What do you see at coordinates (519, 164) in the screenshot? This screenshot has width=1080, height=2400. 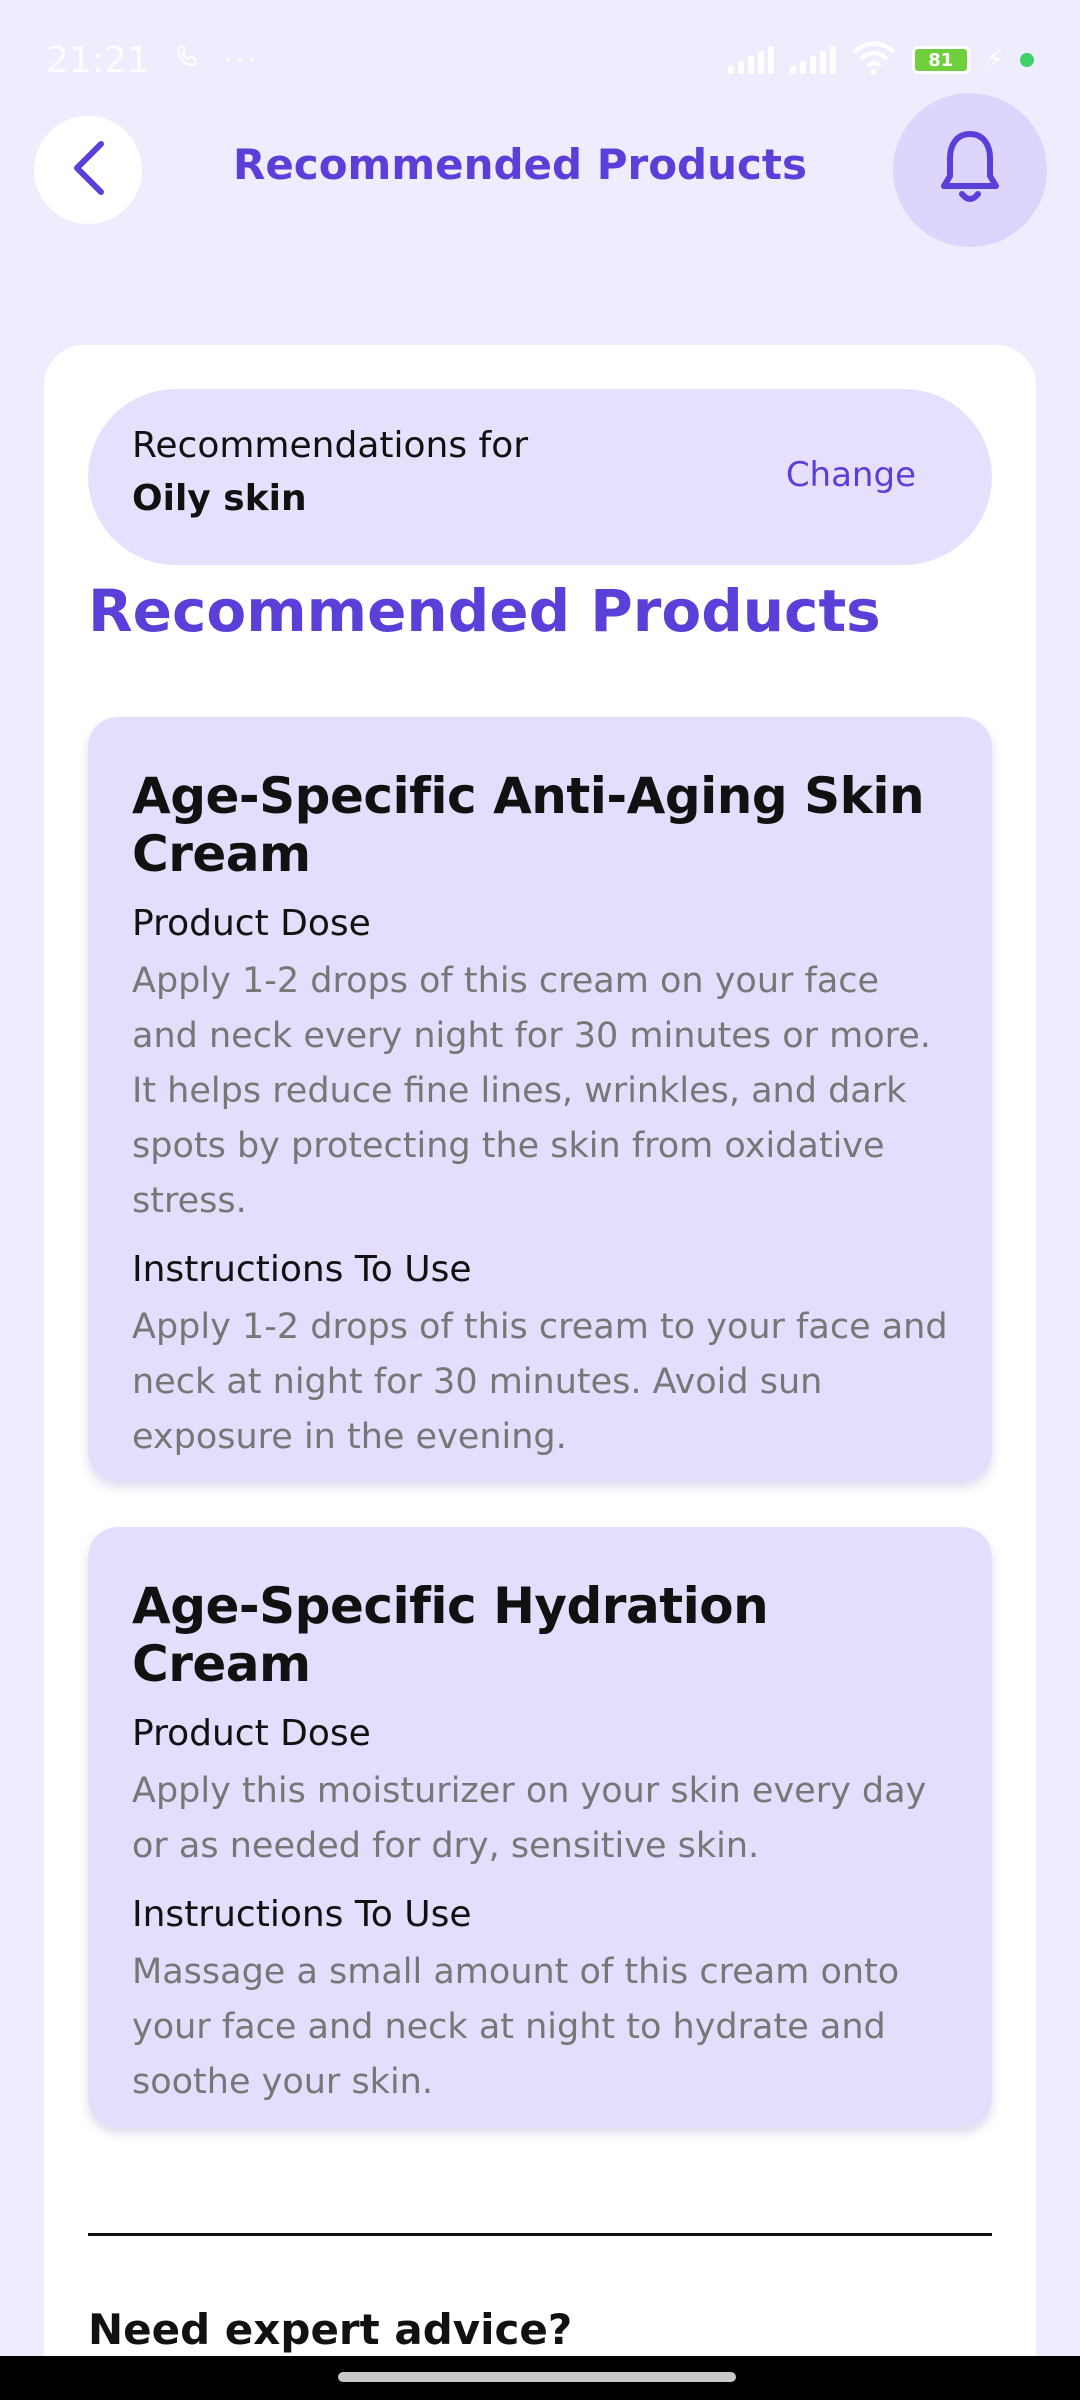 I see `page-title: Recommended Products` at bounding box center [519, 164].